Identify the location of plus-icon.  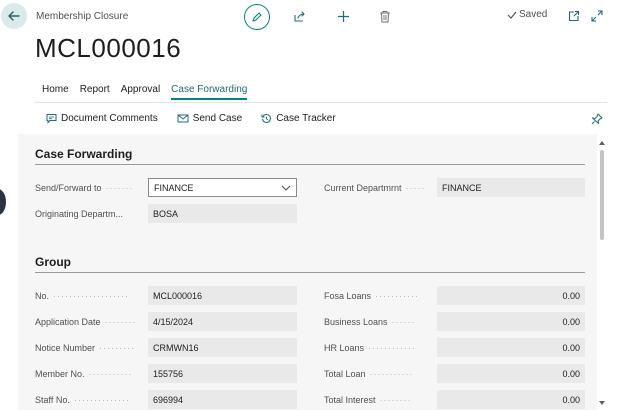
(343, 16).